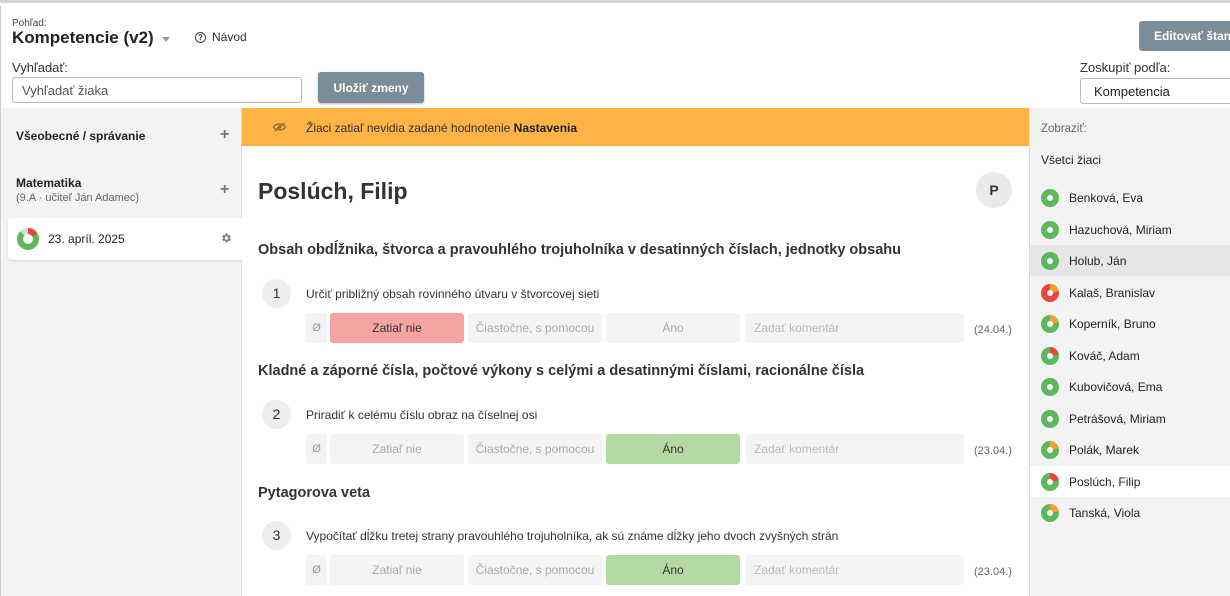  I want to click on assessment-date-item: 23. apríl. 2025, so click(125, 239).